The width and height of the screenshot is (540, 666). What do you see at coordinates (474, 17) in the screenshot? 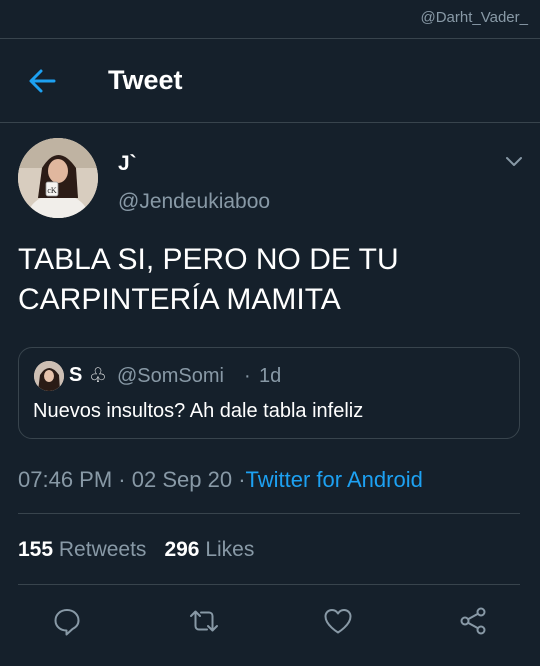
I see `watermark: @Darht_Vader_` at bounding box center [474, 17].